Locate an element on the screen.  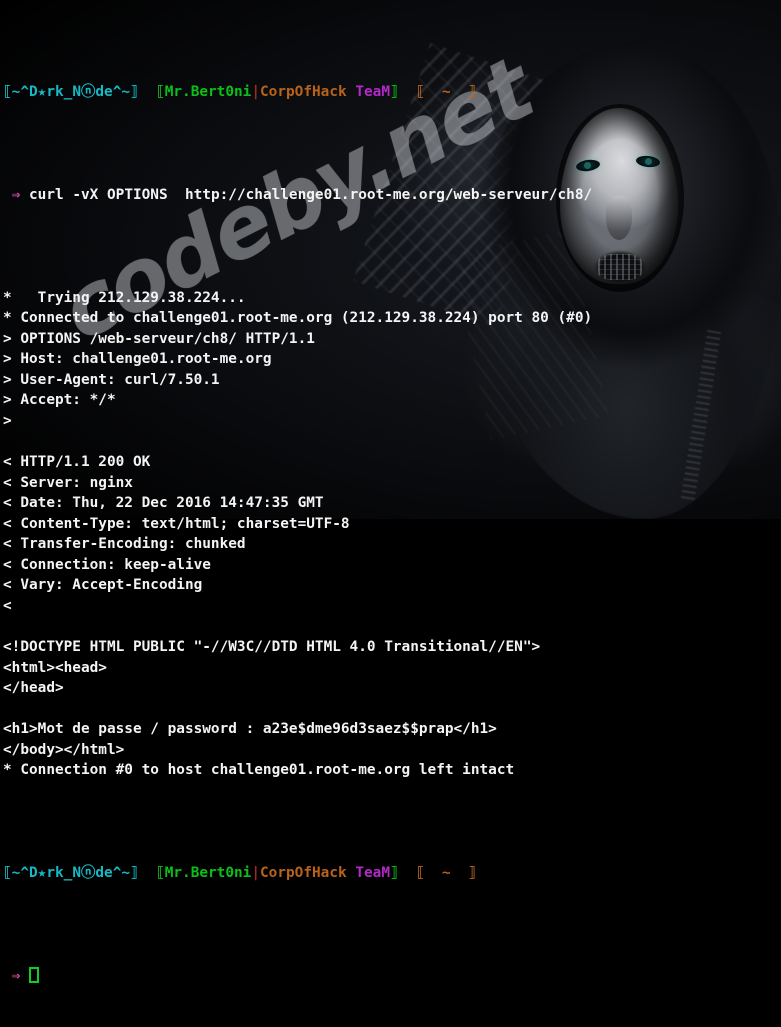
input-indent is located at coordinates (7, 976).